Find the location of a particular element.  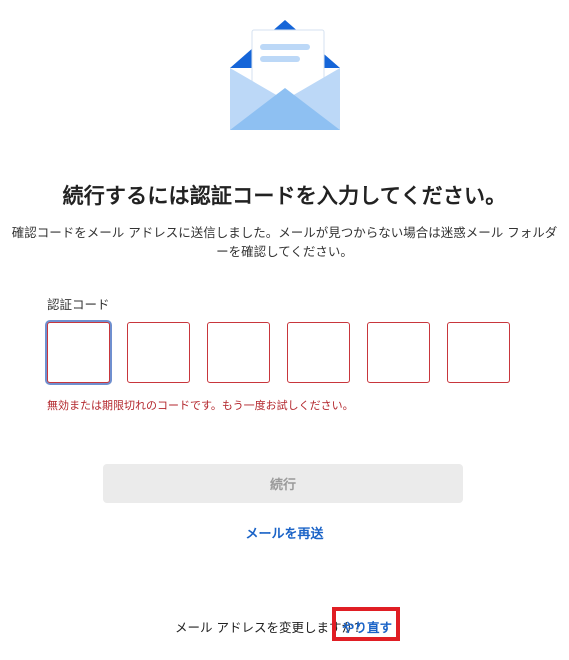

code-digit-6-input is located at coordinates (478, 352).